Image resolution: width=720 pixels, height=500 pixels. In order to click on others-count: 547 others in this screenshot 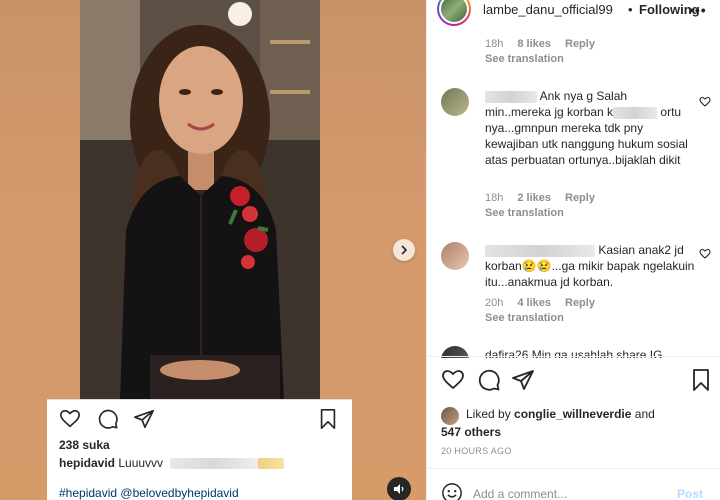, I will do `click(471, 432)`.